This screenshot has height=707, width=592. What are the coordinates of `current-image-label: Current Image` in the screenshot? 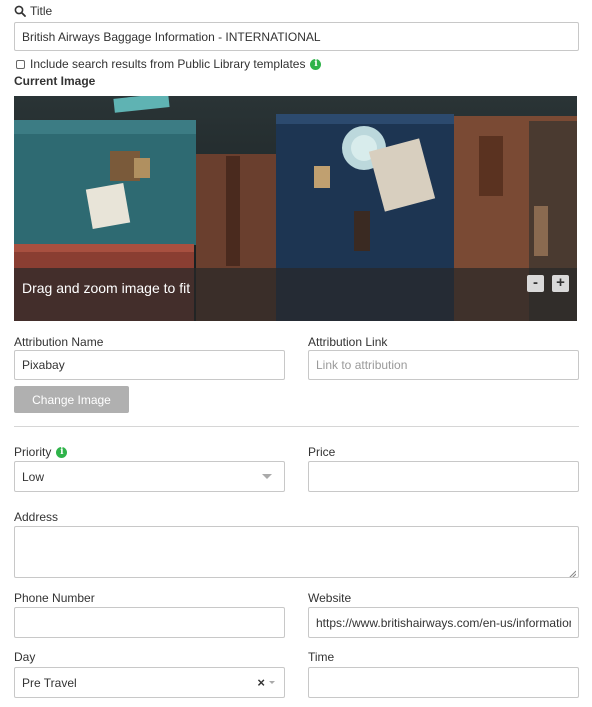 It's located at (55, 81).